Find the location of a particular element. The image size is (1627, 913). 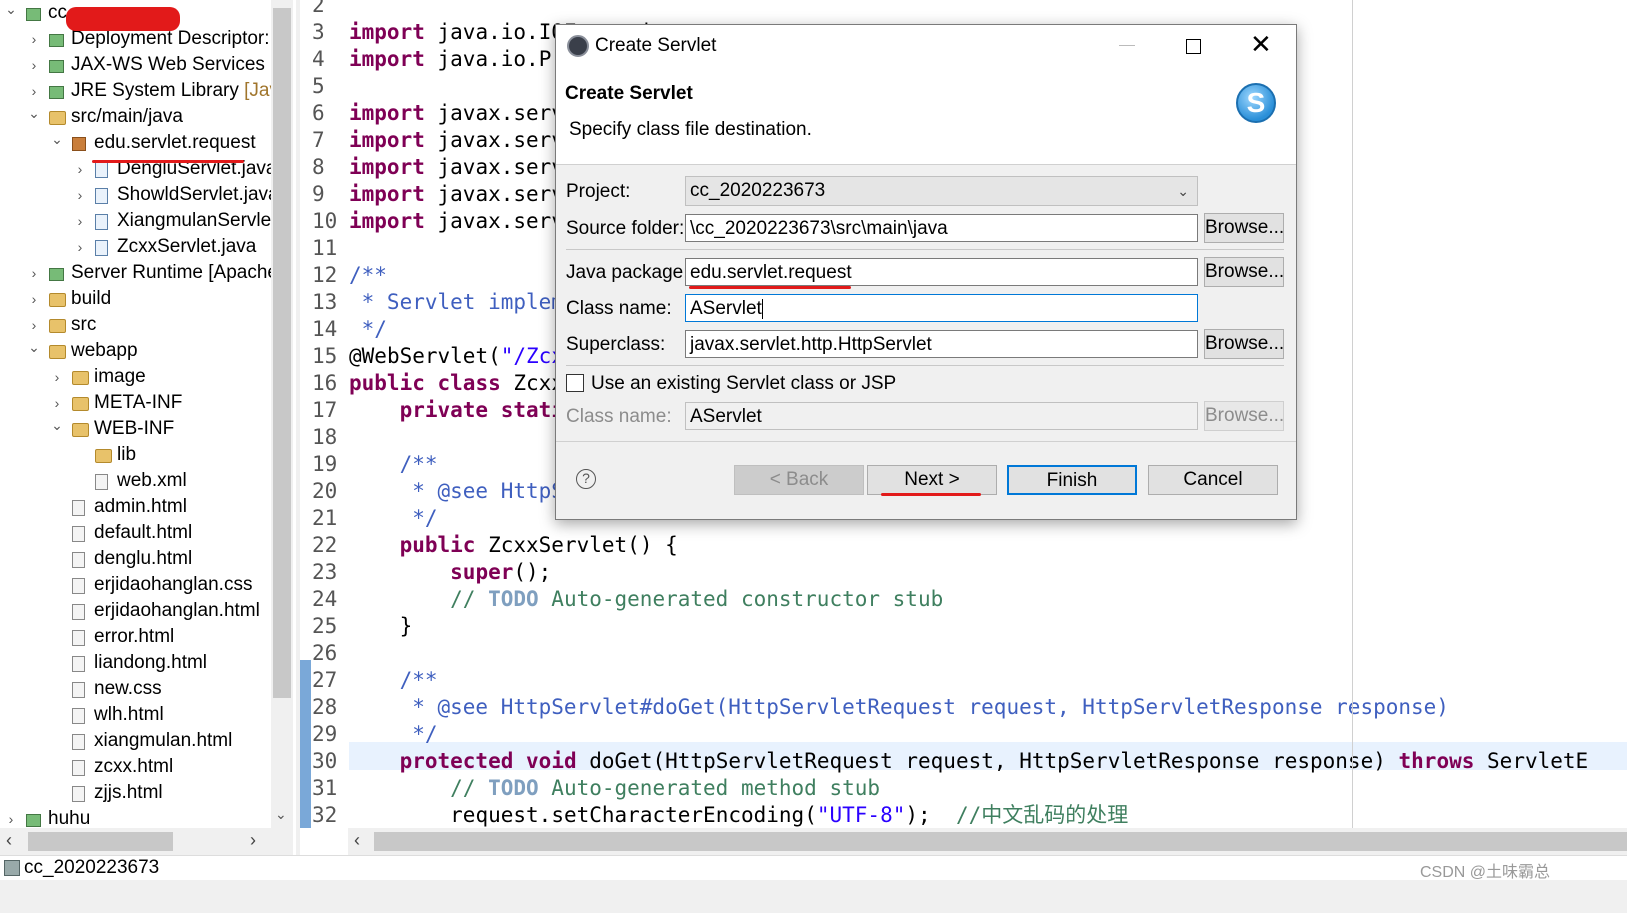

superclass-input: javax.servlet.http.HttpServlet is located at coordinates (941, 344).